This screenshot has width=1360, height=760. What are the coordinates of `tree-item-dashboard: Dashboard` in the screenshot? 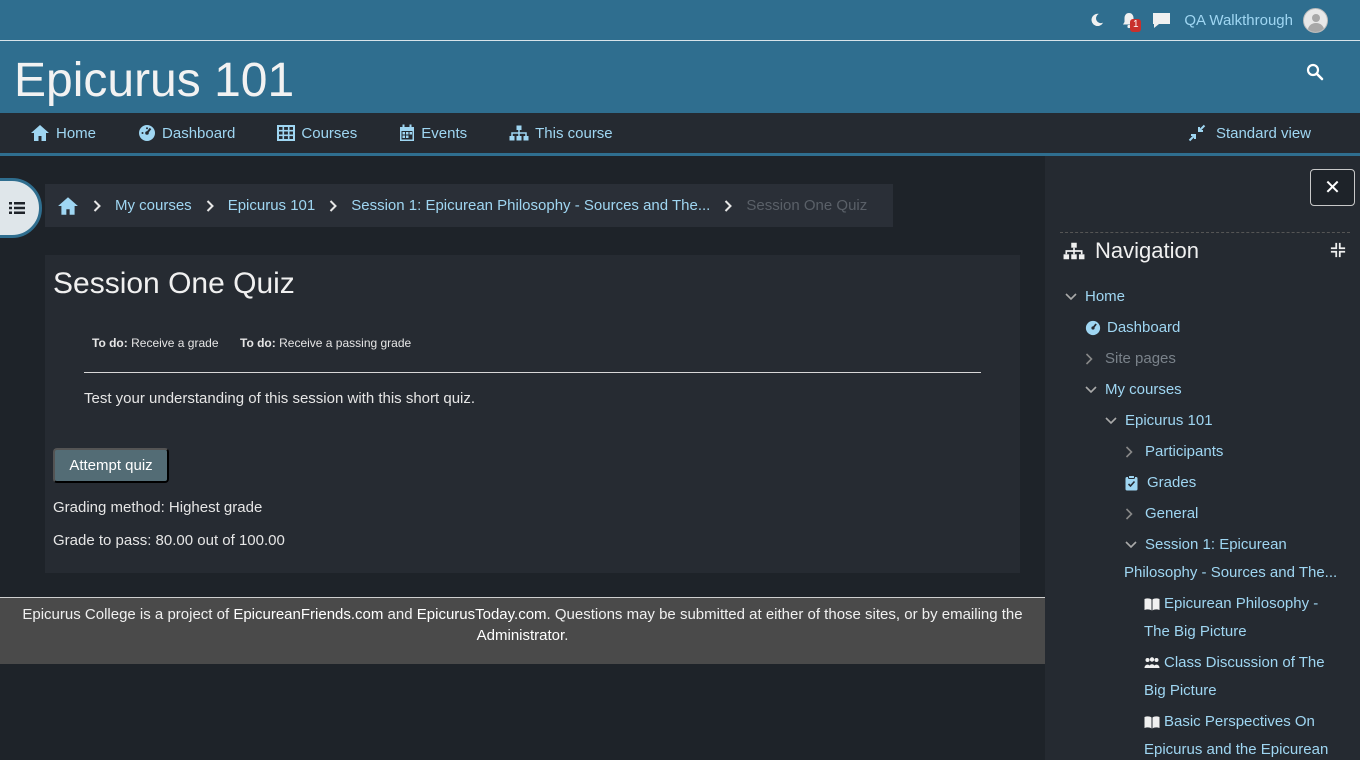 It's located at (1132, 328).